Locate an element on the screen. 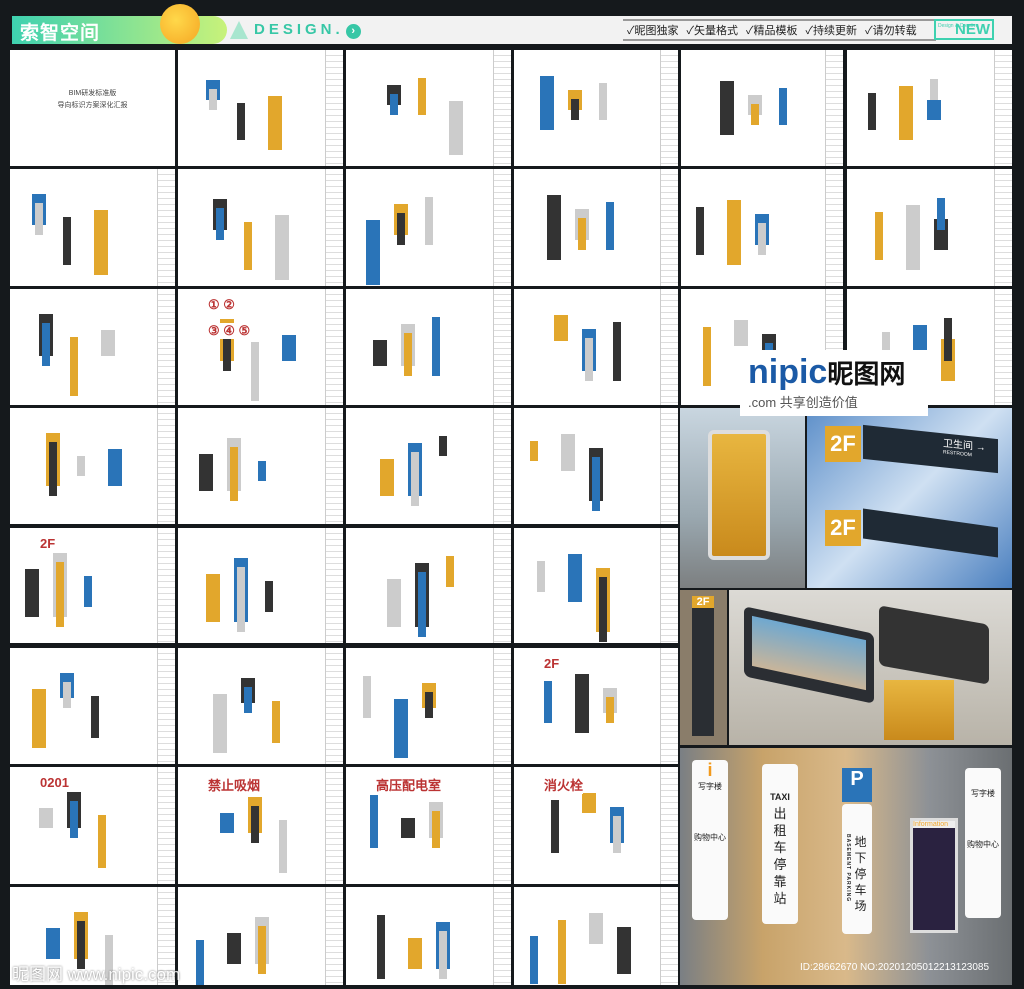 The width and height of the screenshot is (1024, 989). photo-kiosk-table is located at coordinates (870, 667).